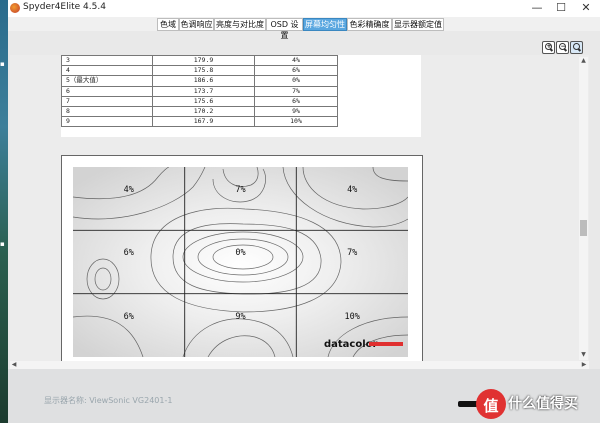  I want to click on zone-number-cell: 3, so click(107, 61).